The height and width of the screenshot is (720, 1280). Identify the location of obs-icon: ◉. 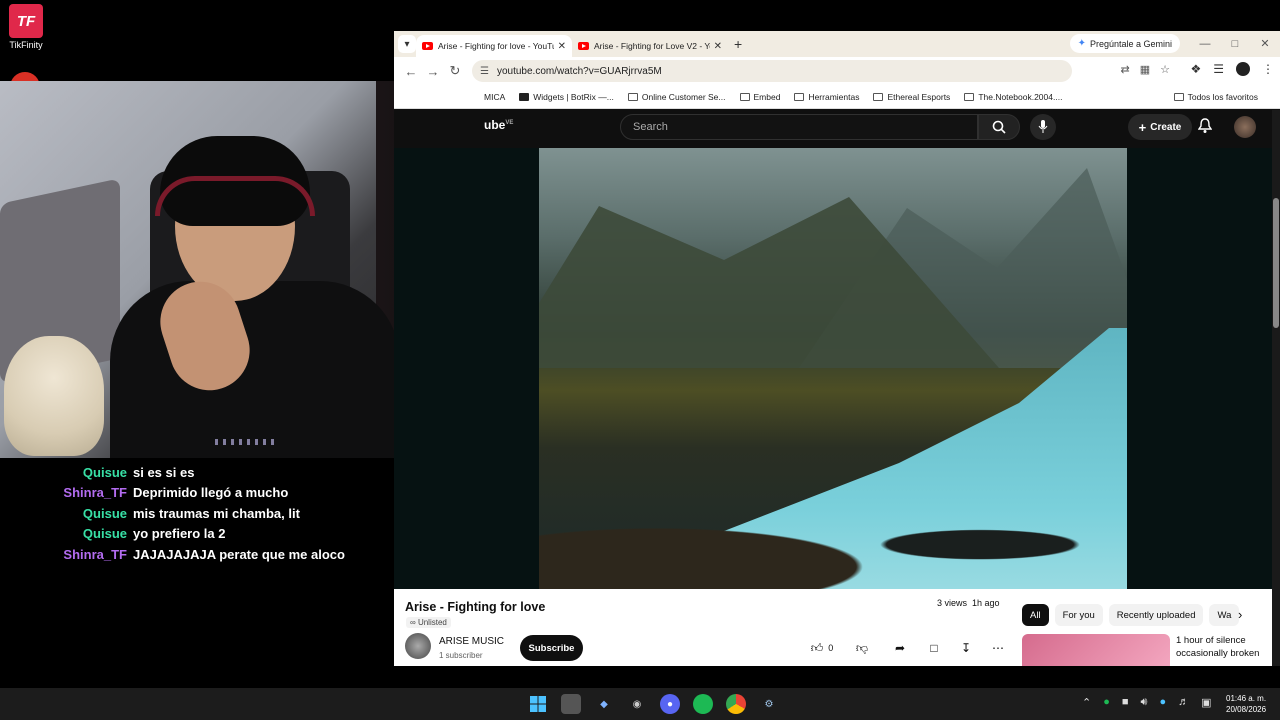
(637, 704).